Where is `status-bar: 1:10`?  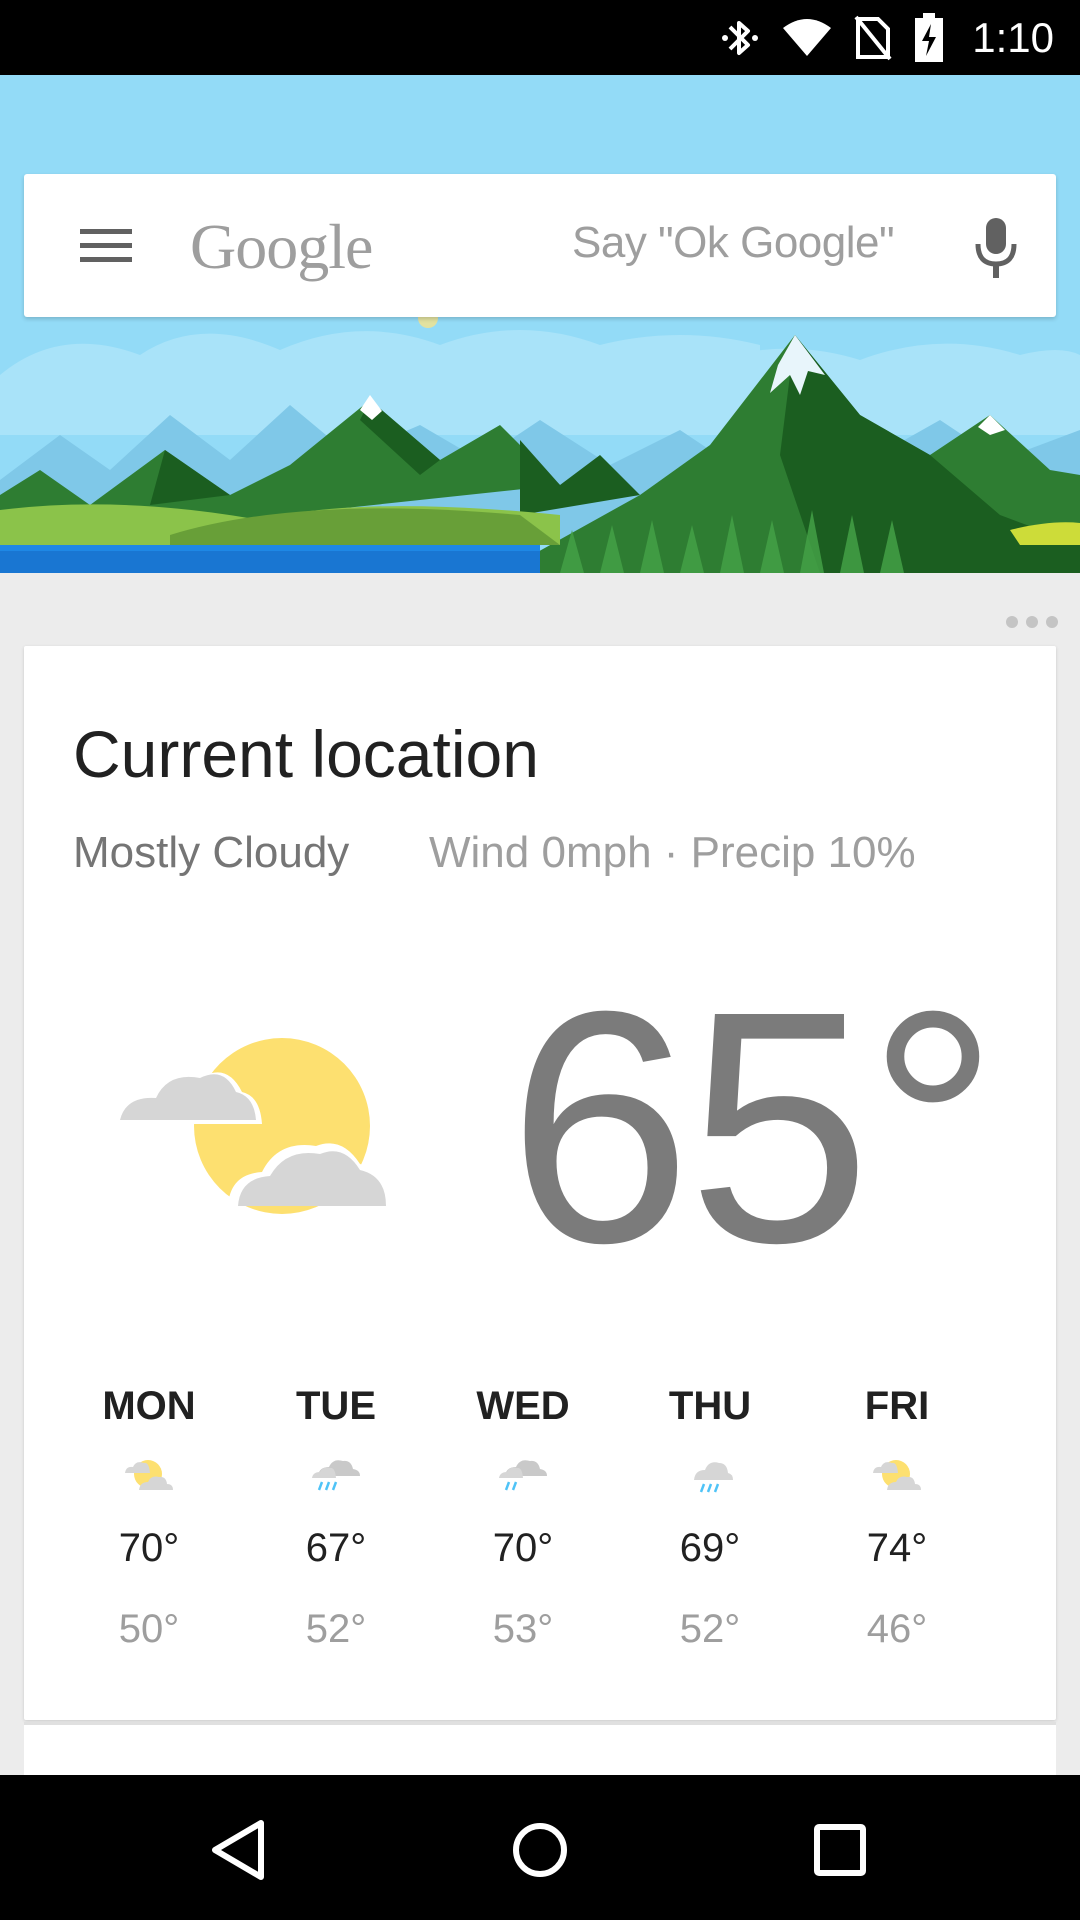
status-bar: 1:10 is located at coordinates (540, 37).